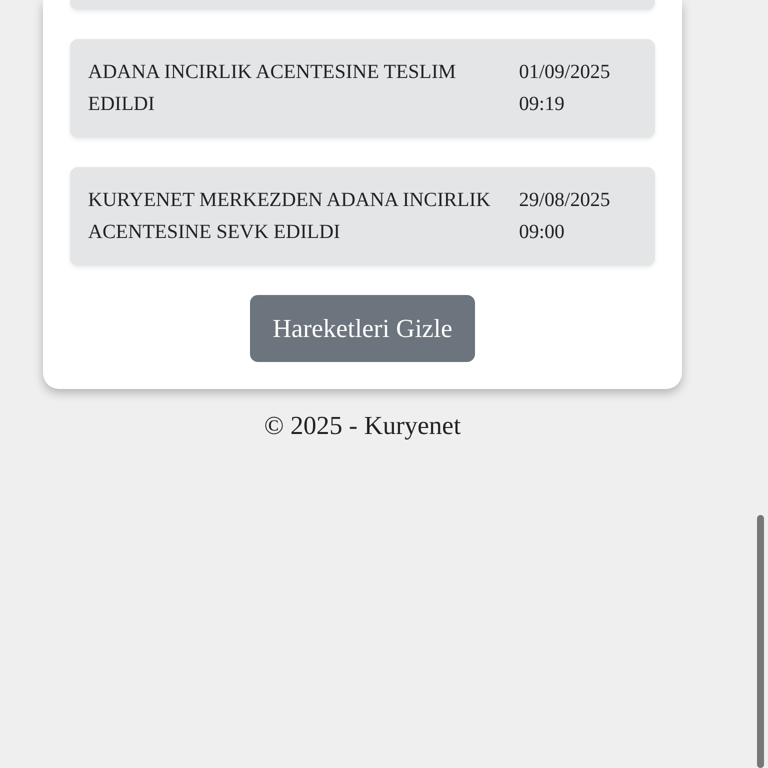 The width and height of the screenshot is (768, 768). I want to click on movement-time: 09:00, so click(542, 232).